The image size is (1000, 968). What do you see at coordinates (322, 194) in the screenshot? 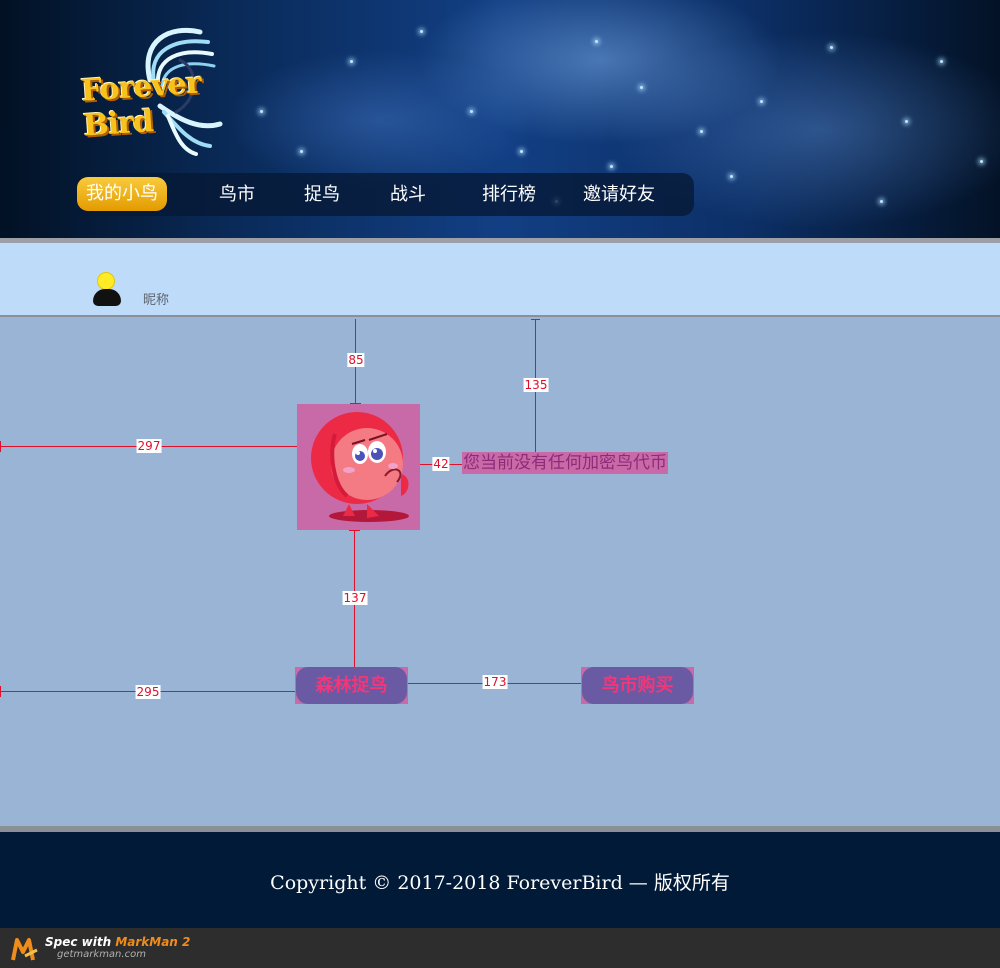
I see `nav-catch-bird: 捉鸟` at bounding box center [322, 194].